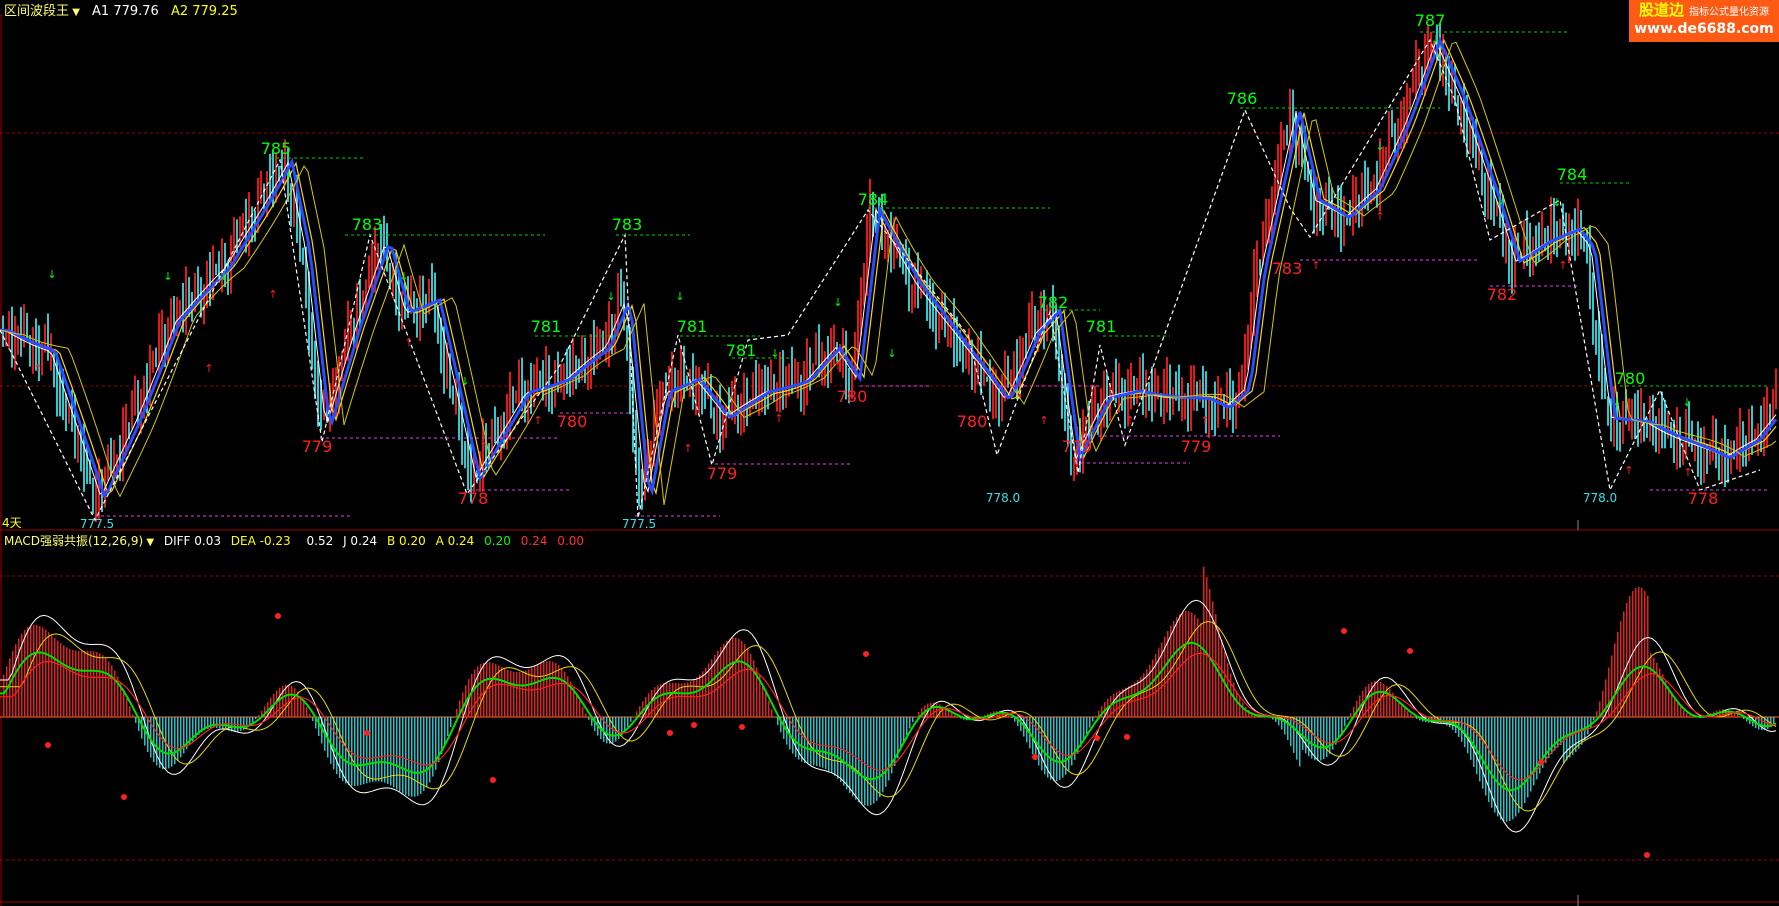  What do you see at coordinates (192, 541) in the screenshot?
I see `diff-value: DIFF 0.03` at bounding box center [192, 541].